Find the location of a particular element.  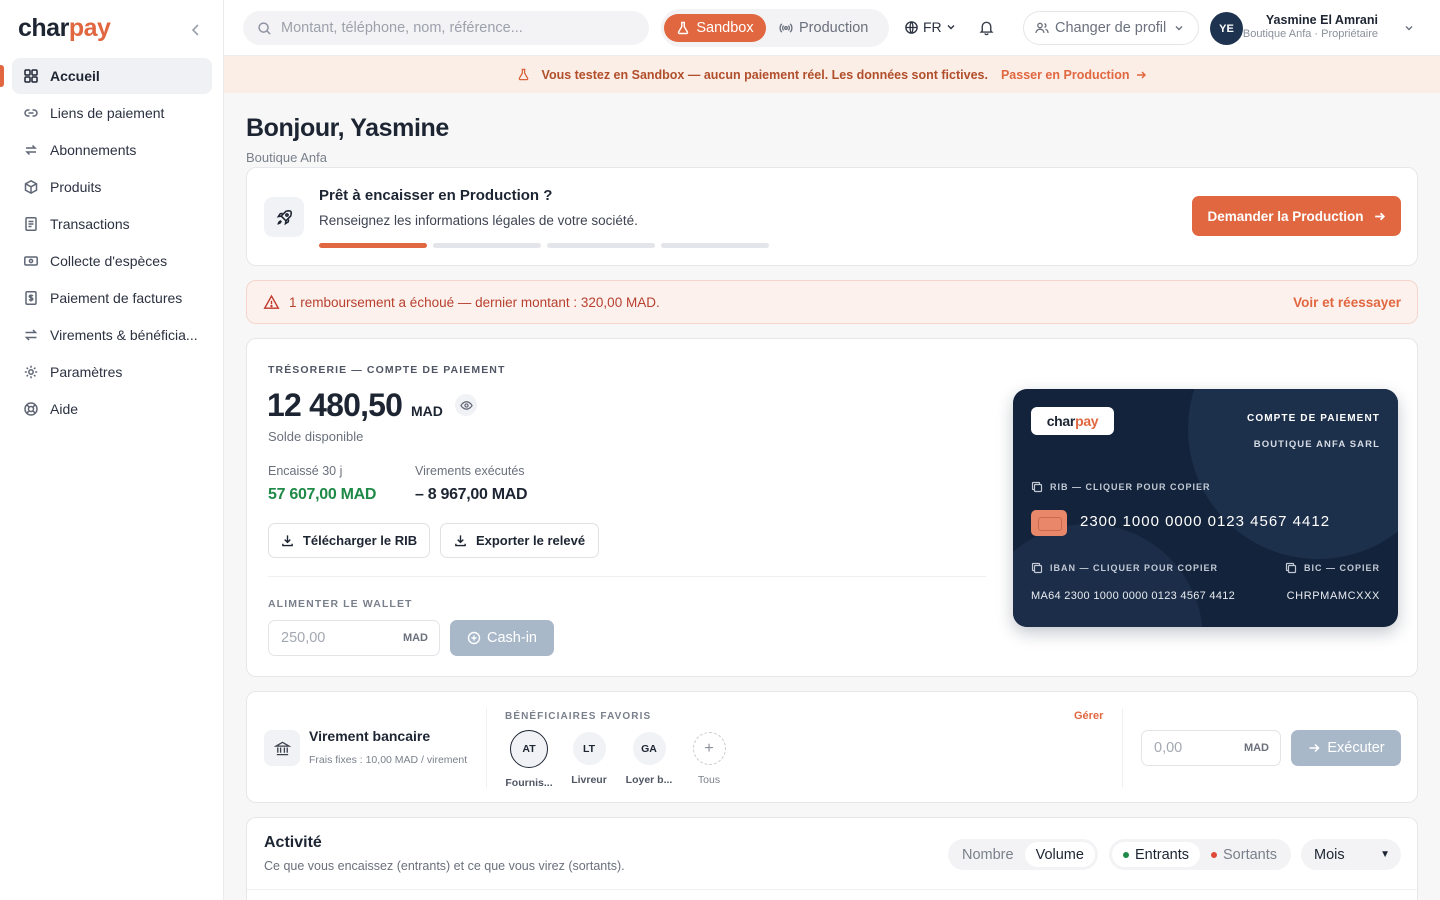

beneficiary-avatar: LT is located at coordinates (589, 748).